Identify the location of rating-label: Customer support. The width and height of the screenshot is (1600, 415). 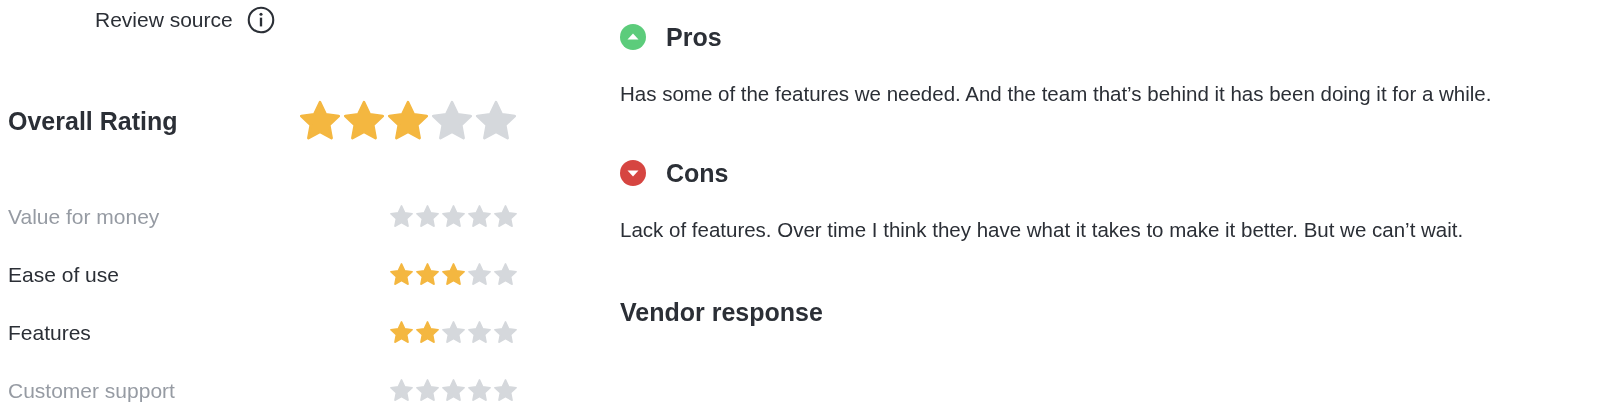
(91, 390).